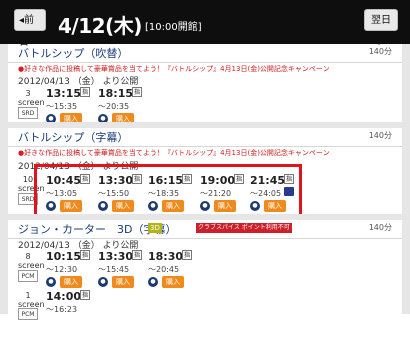 The image size is (410, 338). What do you see at coordinates (168, 191) in the screenshot?
I see `highlight-box` at bounding box center [168, 191].